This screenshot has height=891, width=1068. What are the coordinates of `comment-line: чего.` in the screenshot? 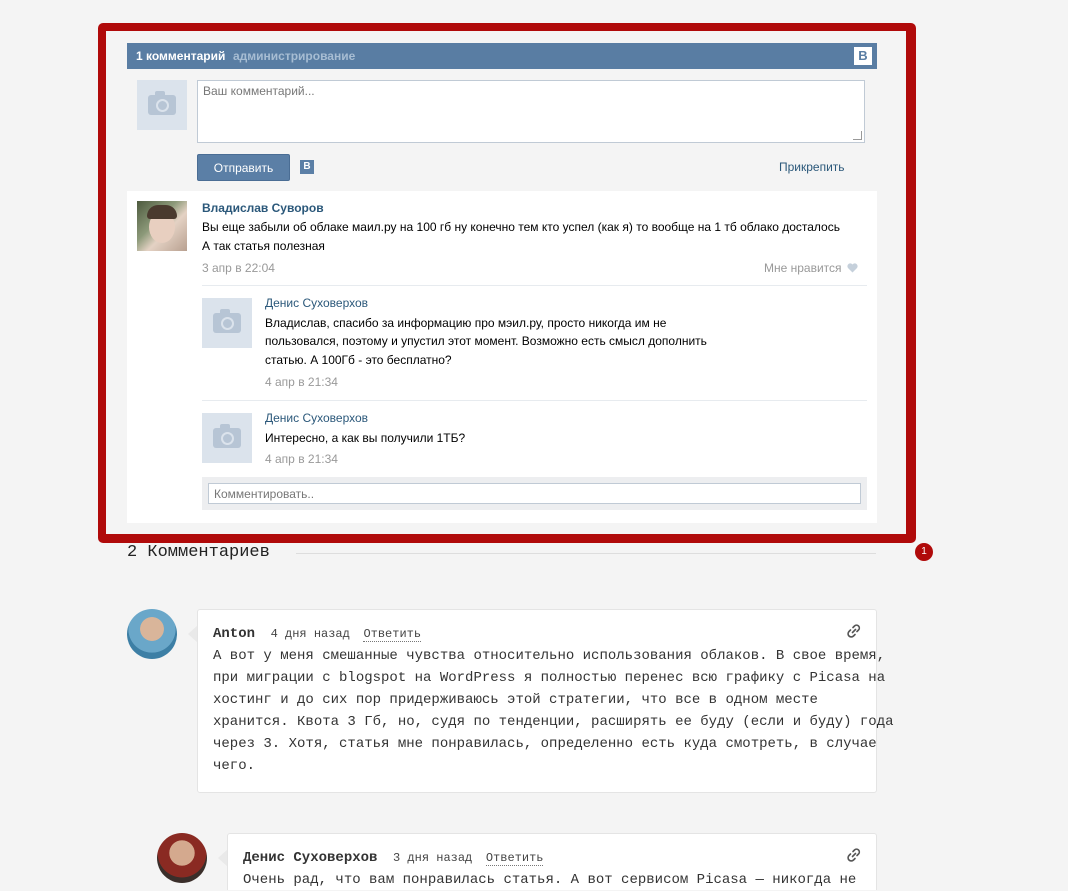 It's located at (234, 766).